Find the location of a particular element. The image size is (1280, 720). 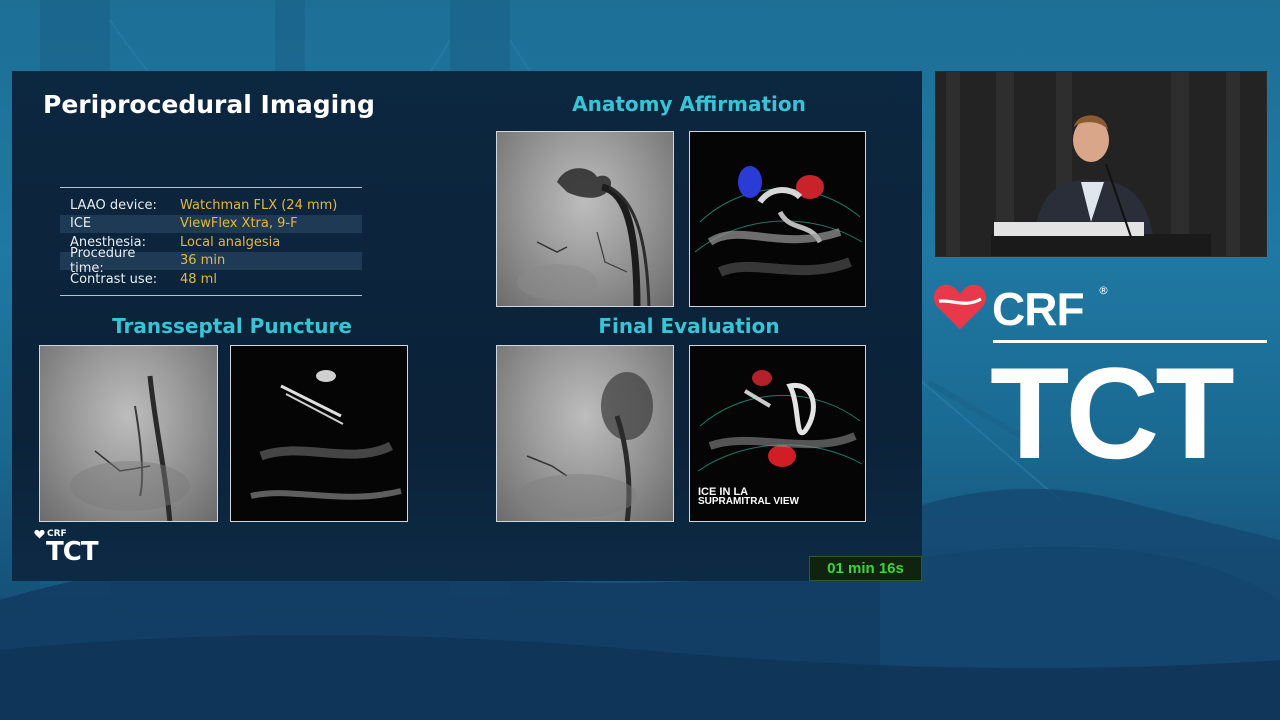

speaker-video-drawing is located at coordinates (1101, 164).